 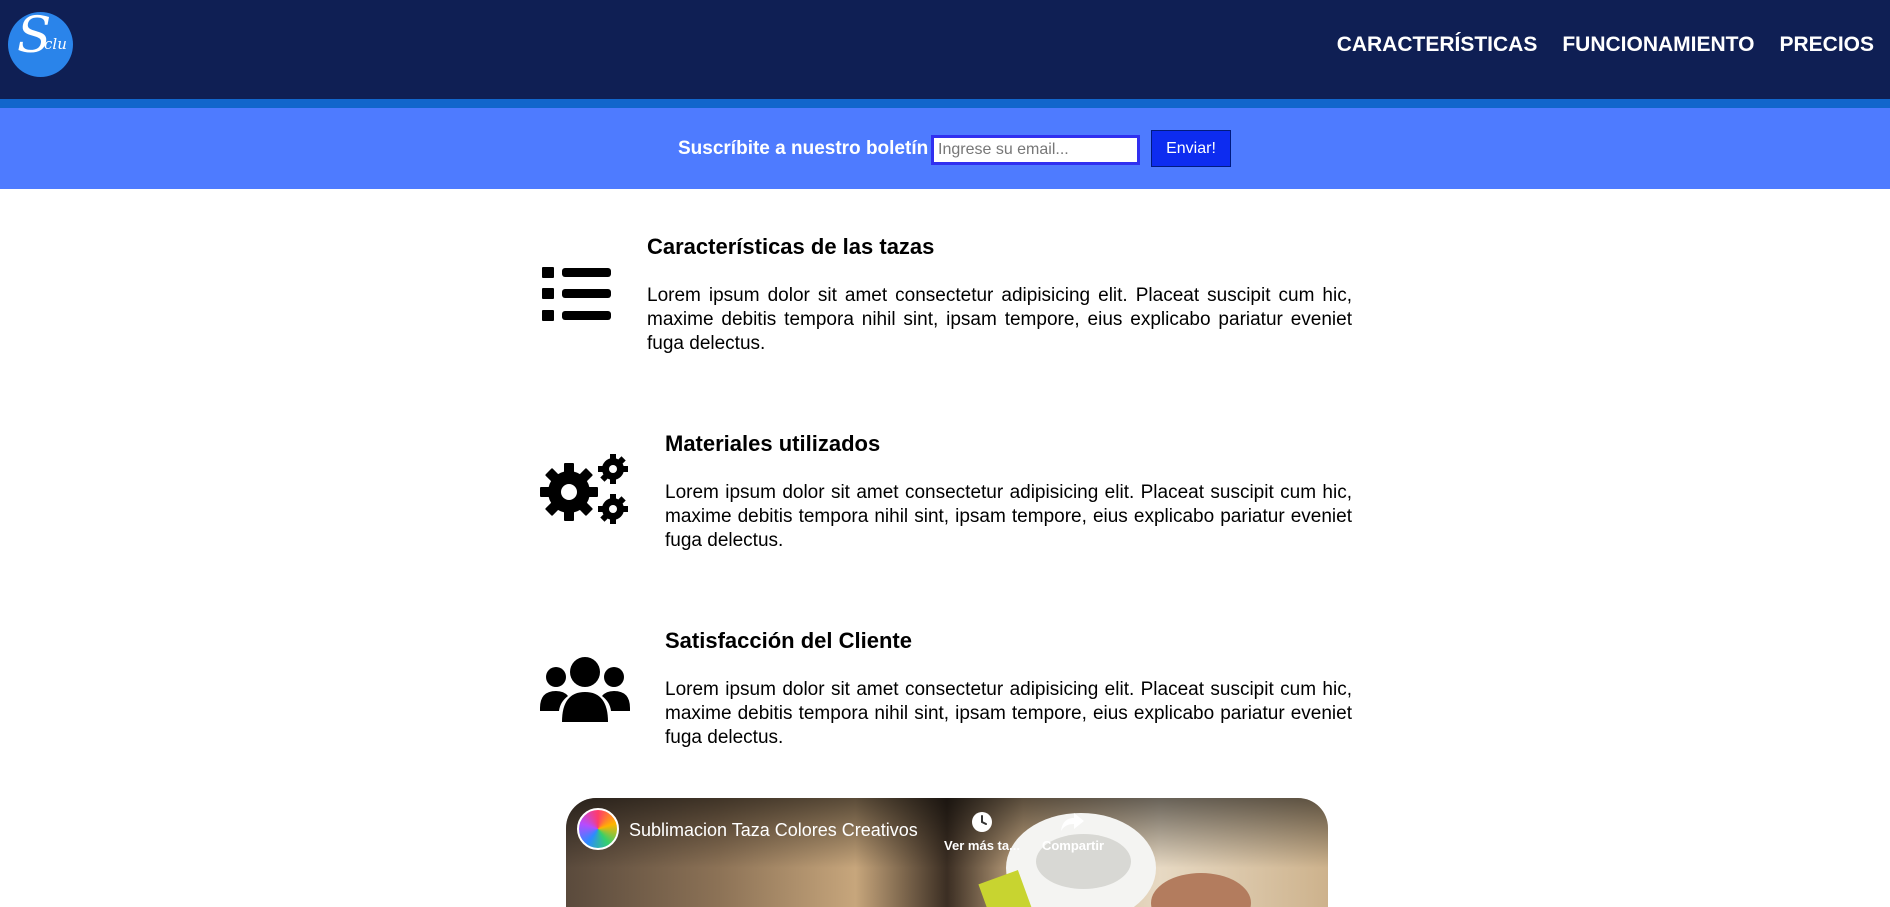 I want to click on clock-icon, so click(x=982, y=822).